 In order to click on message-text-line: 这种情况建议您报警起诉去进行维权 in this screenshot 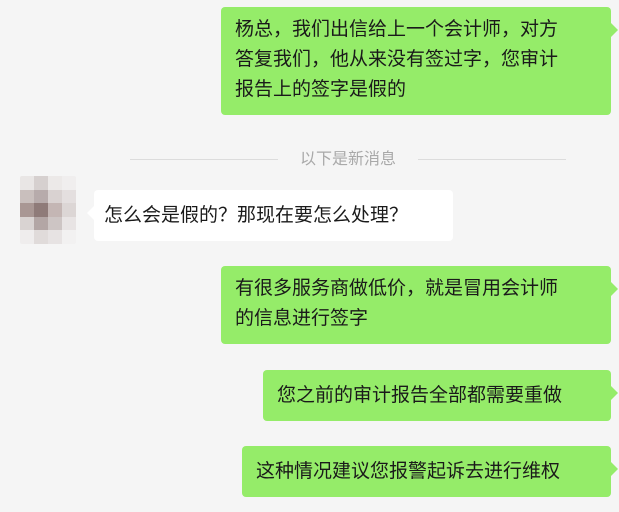, I will do `click(408, 471)`.